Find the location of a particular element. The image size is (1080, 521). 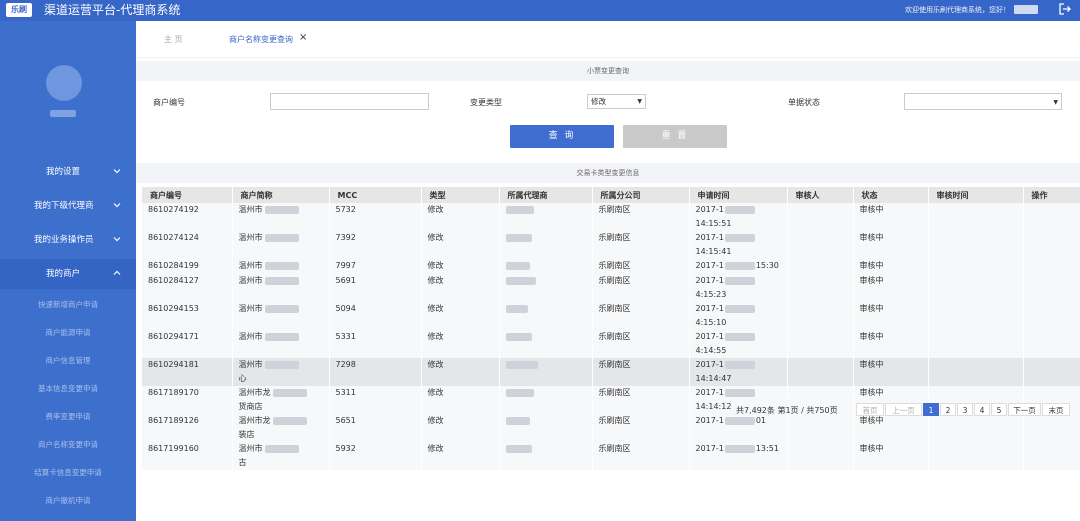

query-button: 查 询 is located at coordinates (562, 136).